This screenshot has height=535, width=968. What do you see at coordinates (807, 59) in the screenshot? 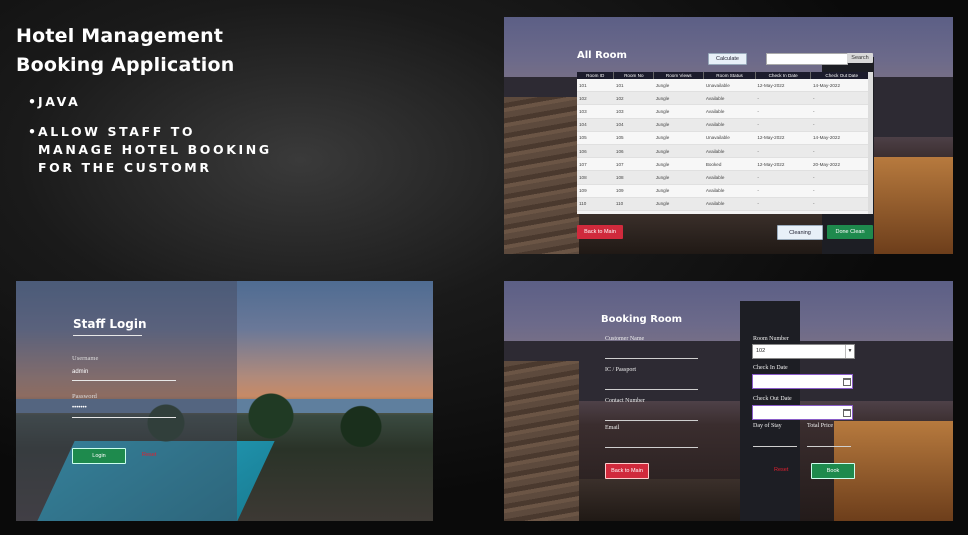
I see `search-input` at bounding box center [807, 59].